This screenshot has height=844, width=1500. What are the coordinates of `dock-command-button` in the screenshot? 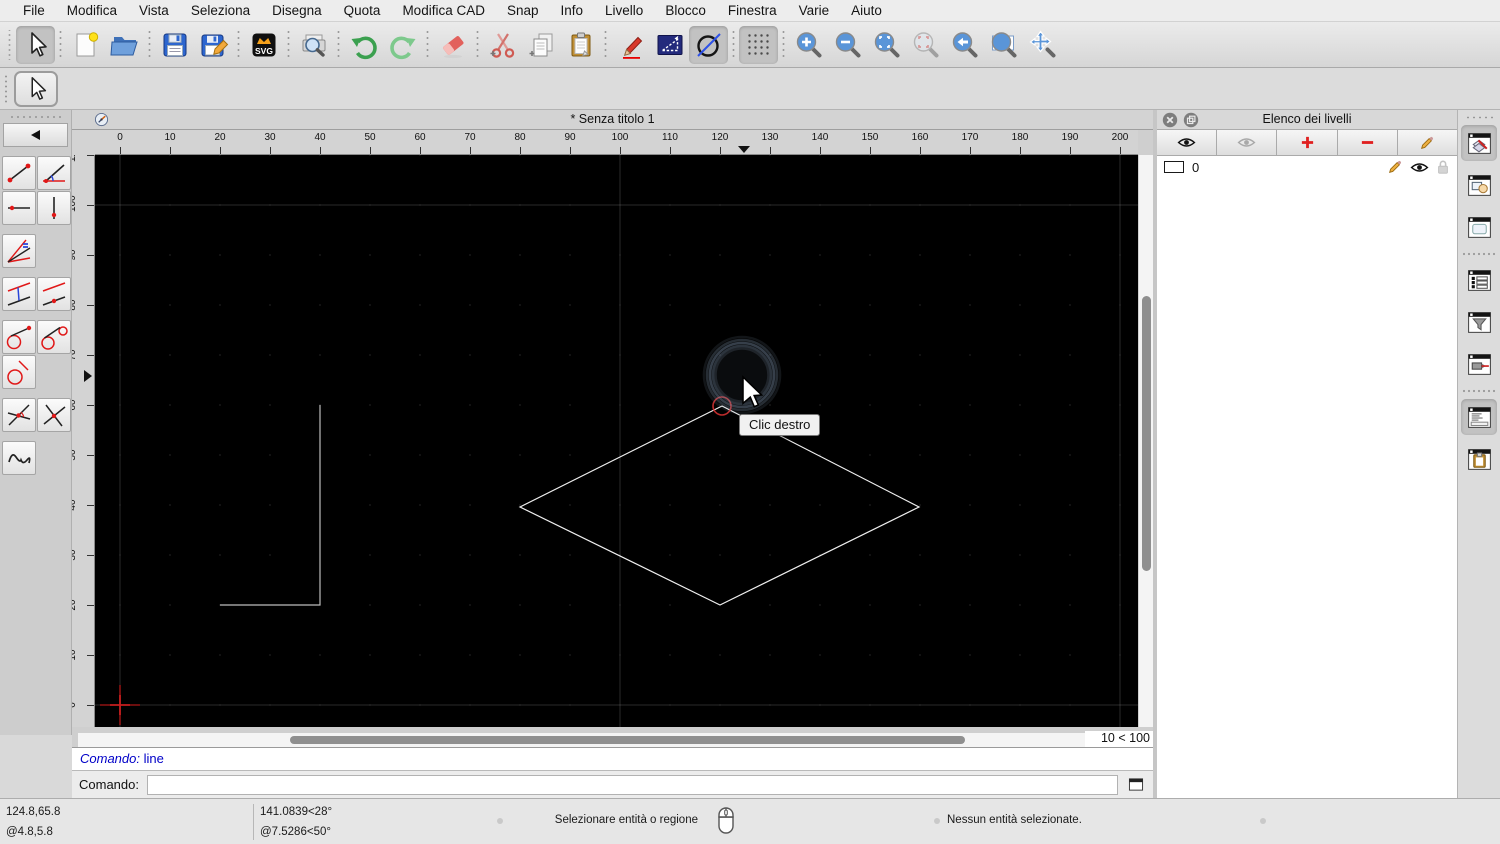 It's located at (1479, 417).